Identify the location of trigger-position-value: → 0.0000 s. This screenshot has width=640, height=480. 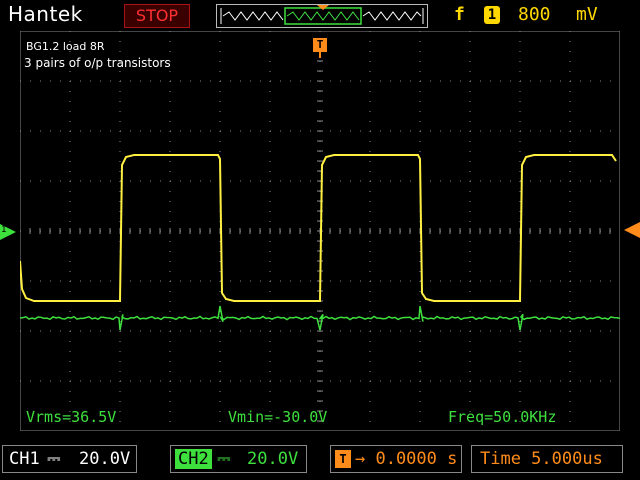
(406, 459).